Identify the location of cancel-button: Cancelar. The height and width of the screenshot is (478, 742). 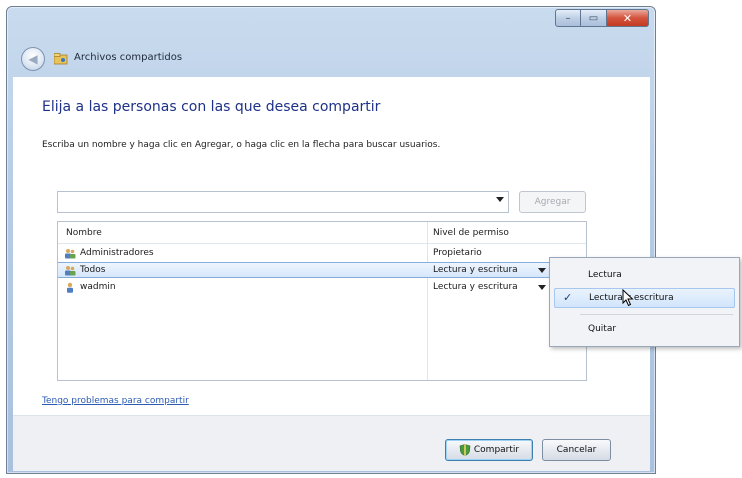
(576, 450).